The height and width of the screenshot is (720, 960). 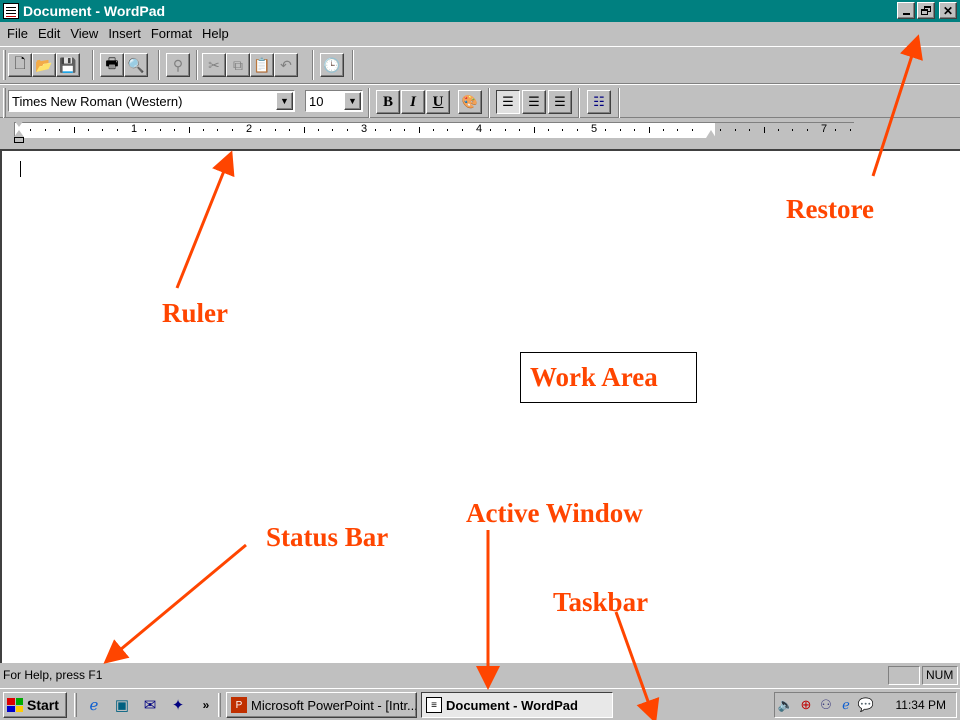 What do you see at coordinates (534, 102) in the screenshot?
I see `align-center-button: ☰` at bounding box center [534, 102].